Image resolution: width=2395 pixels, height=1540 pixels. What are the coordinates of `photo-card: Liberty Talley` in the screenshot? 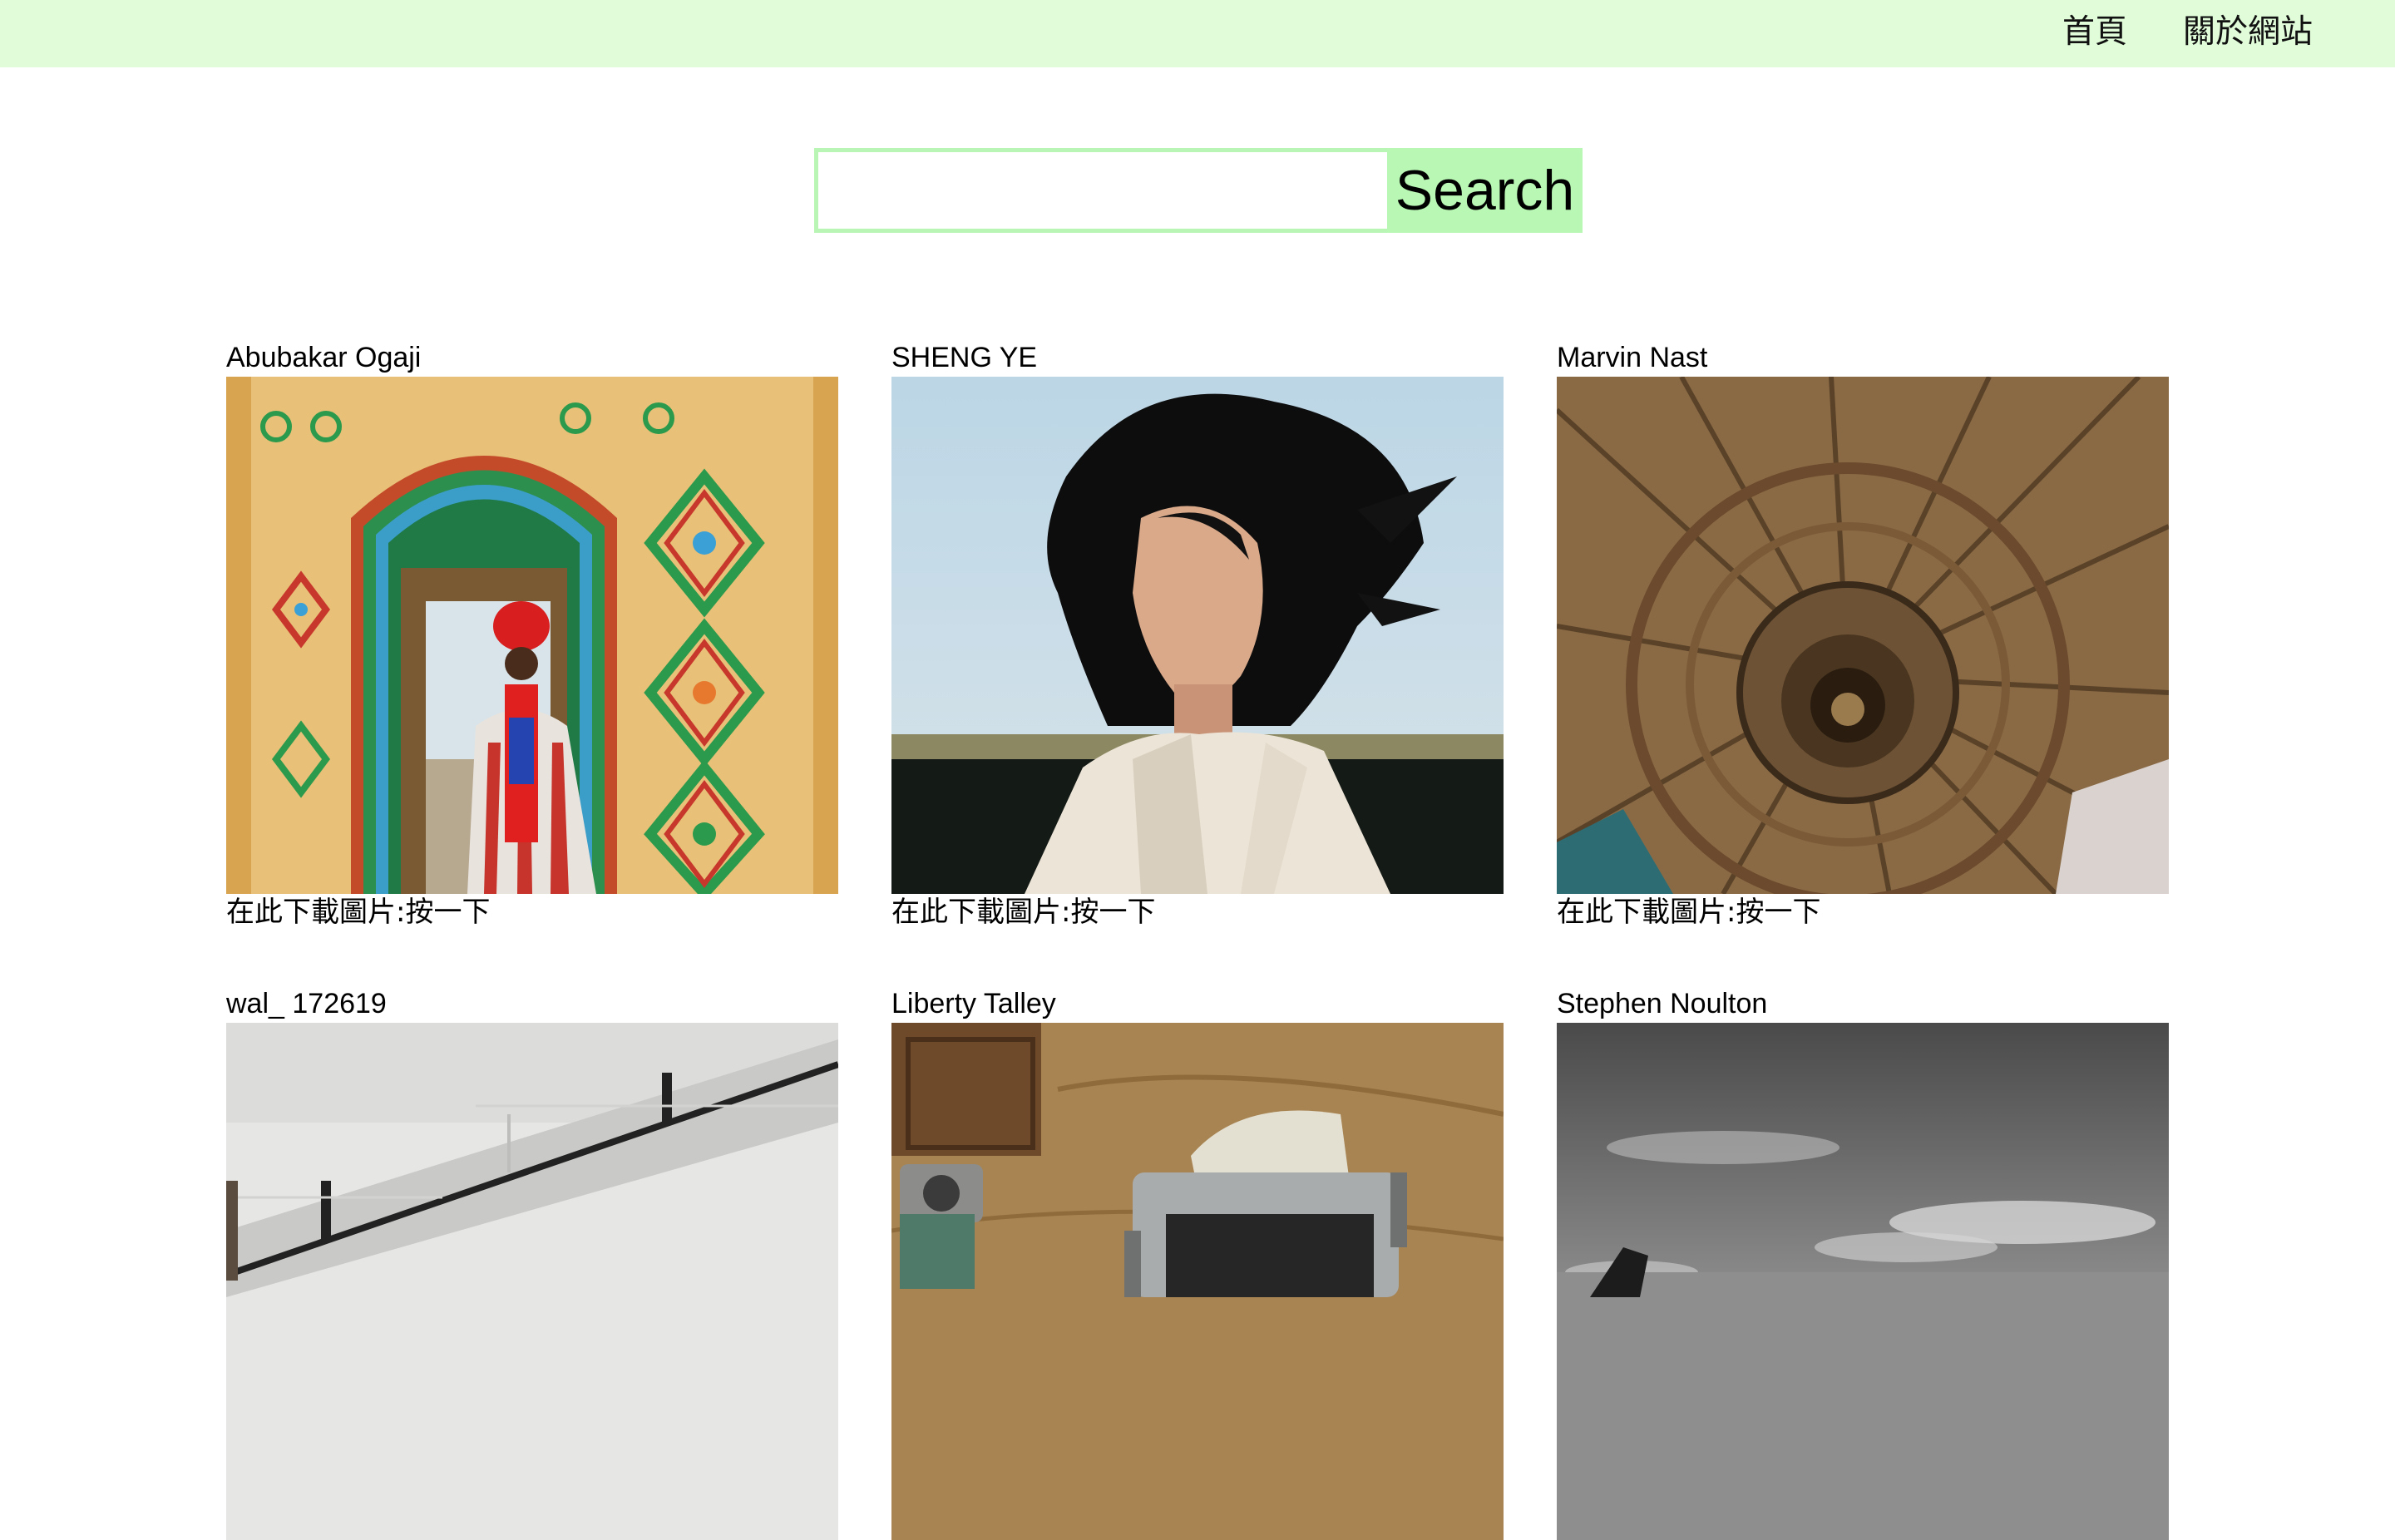 It's located at (1197, 1263).